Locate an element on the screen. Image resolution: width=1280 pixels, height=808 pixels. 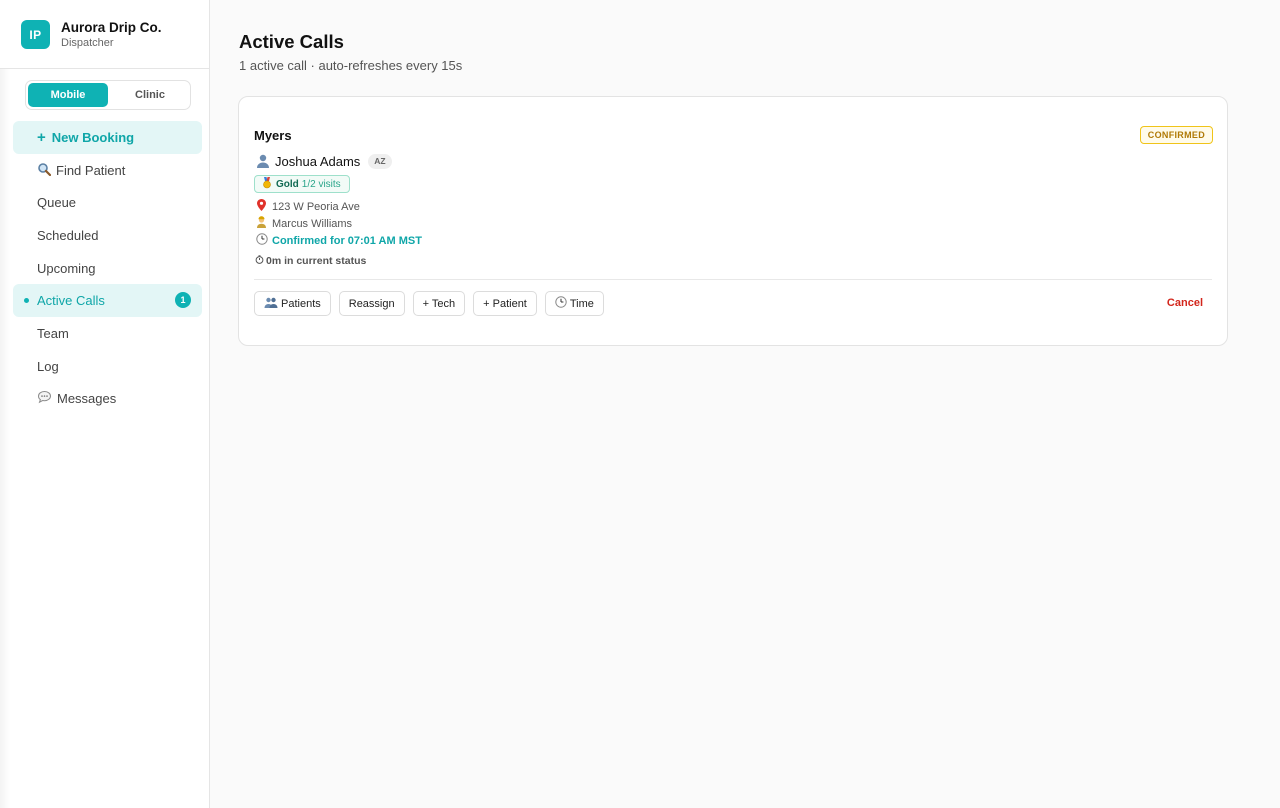
active-calls-count-badge: 1 is located at coordinates (183, 300).